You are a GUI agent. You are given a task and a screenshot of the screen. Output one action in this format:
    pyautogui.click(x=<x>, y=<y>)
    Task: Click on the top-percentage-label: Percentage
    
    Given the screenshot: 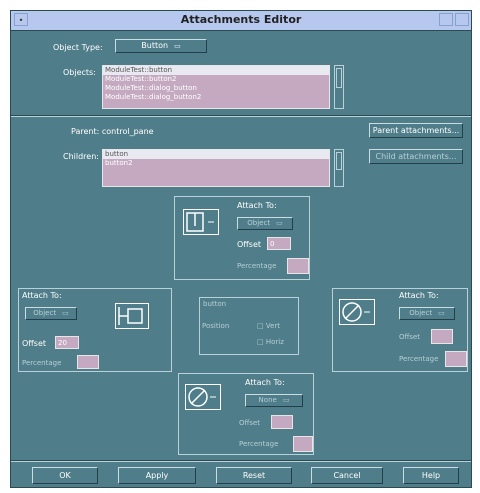 What is the action you would take?
    pyautogui.click(x=257, y=266)
    